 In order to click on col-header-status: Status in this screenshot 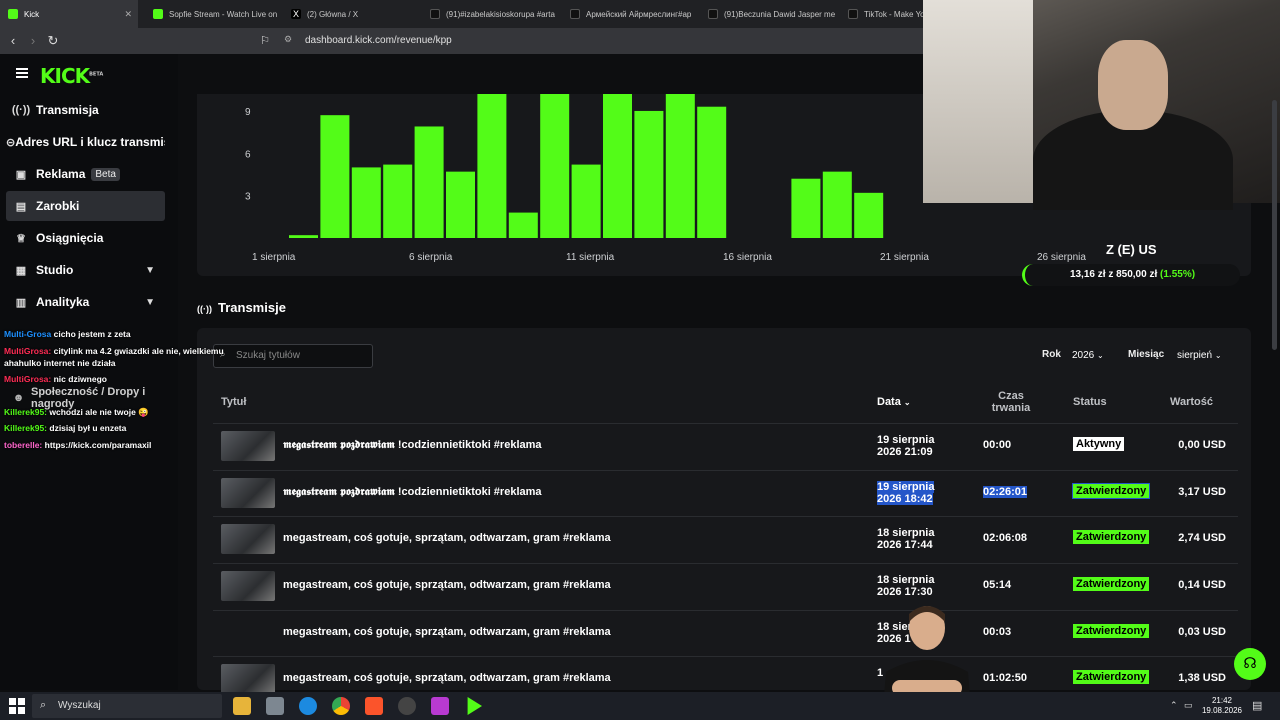, I will do `click(1090, 402)`.